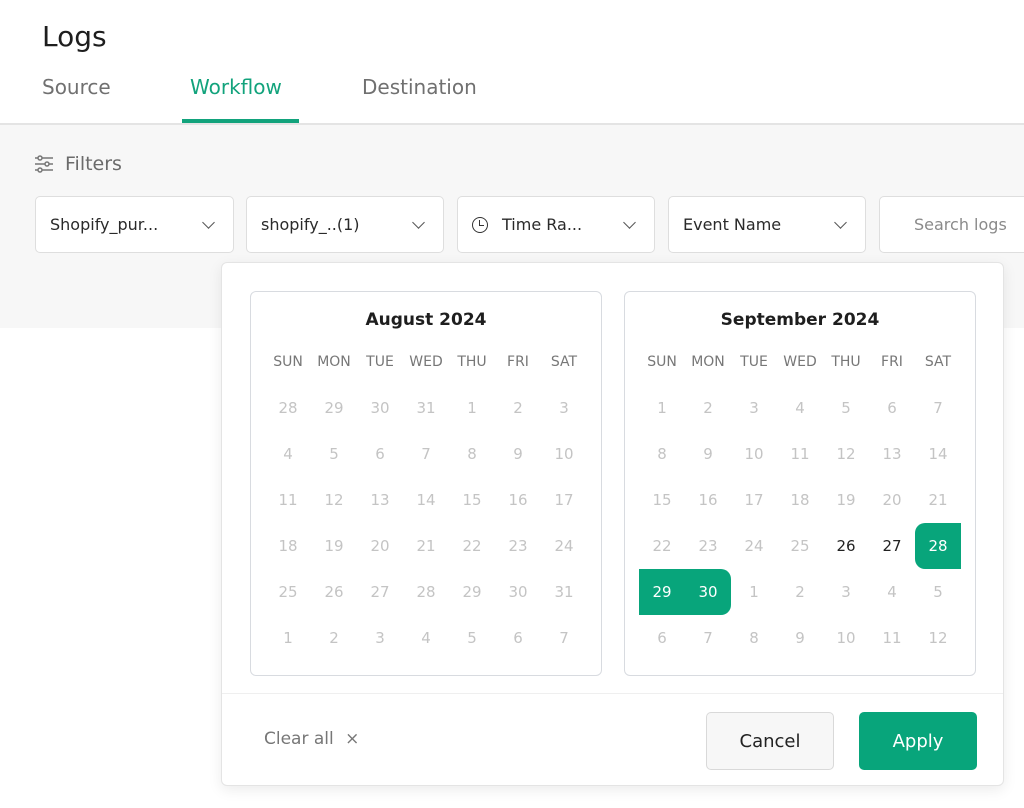 Image resolution: width=1024 pixels, height=808 pixels. What do you see at coordinates (419, 87) in the screenshot?
I see `tab-destination: Destination` at bounding box center [419, 87].